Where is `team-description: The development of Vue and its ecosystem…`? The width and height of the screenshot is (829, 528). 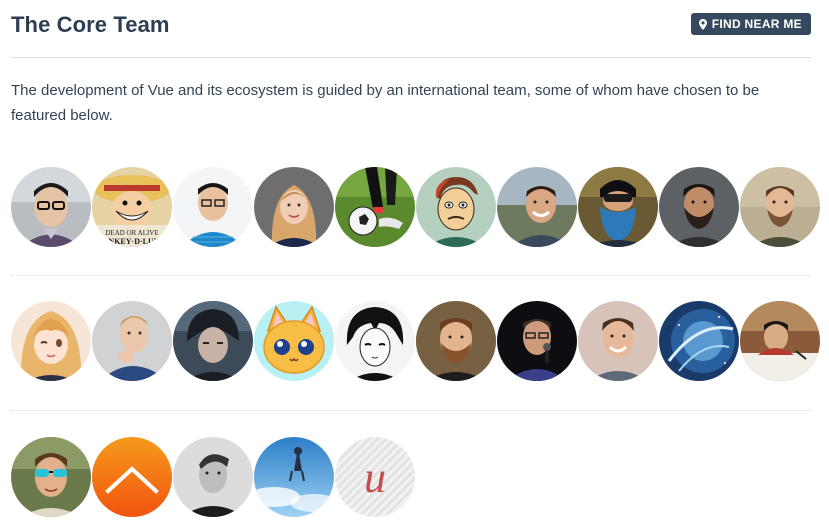 team-description: The development of Vue and its ecosystem… is located at coordinates (385, 103).